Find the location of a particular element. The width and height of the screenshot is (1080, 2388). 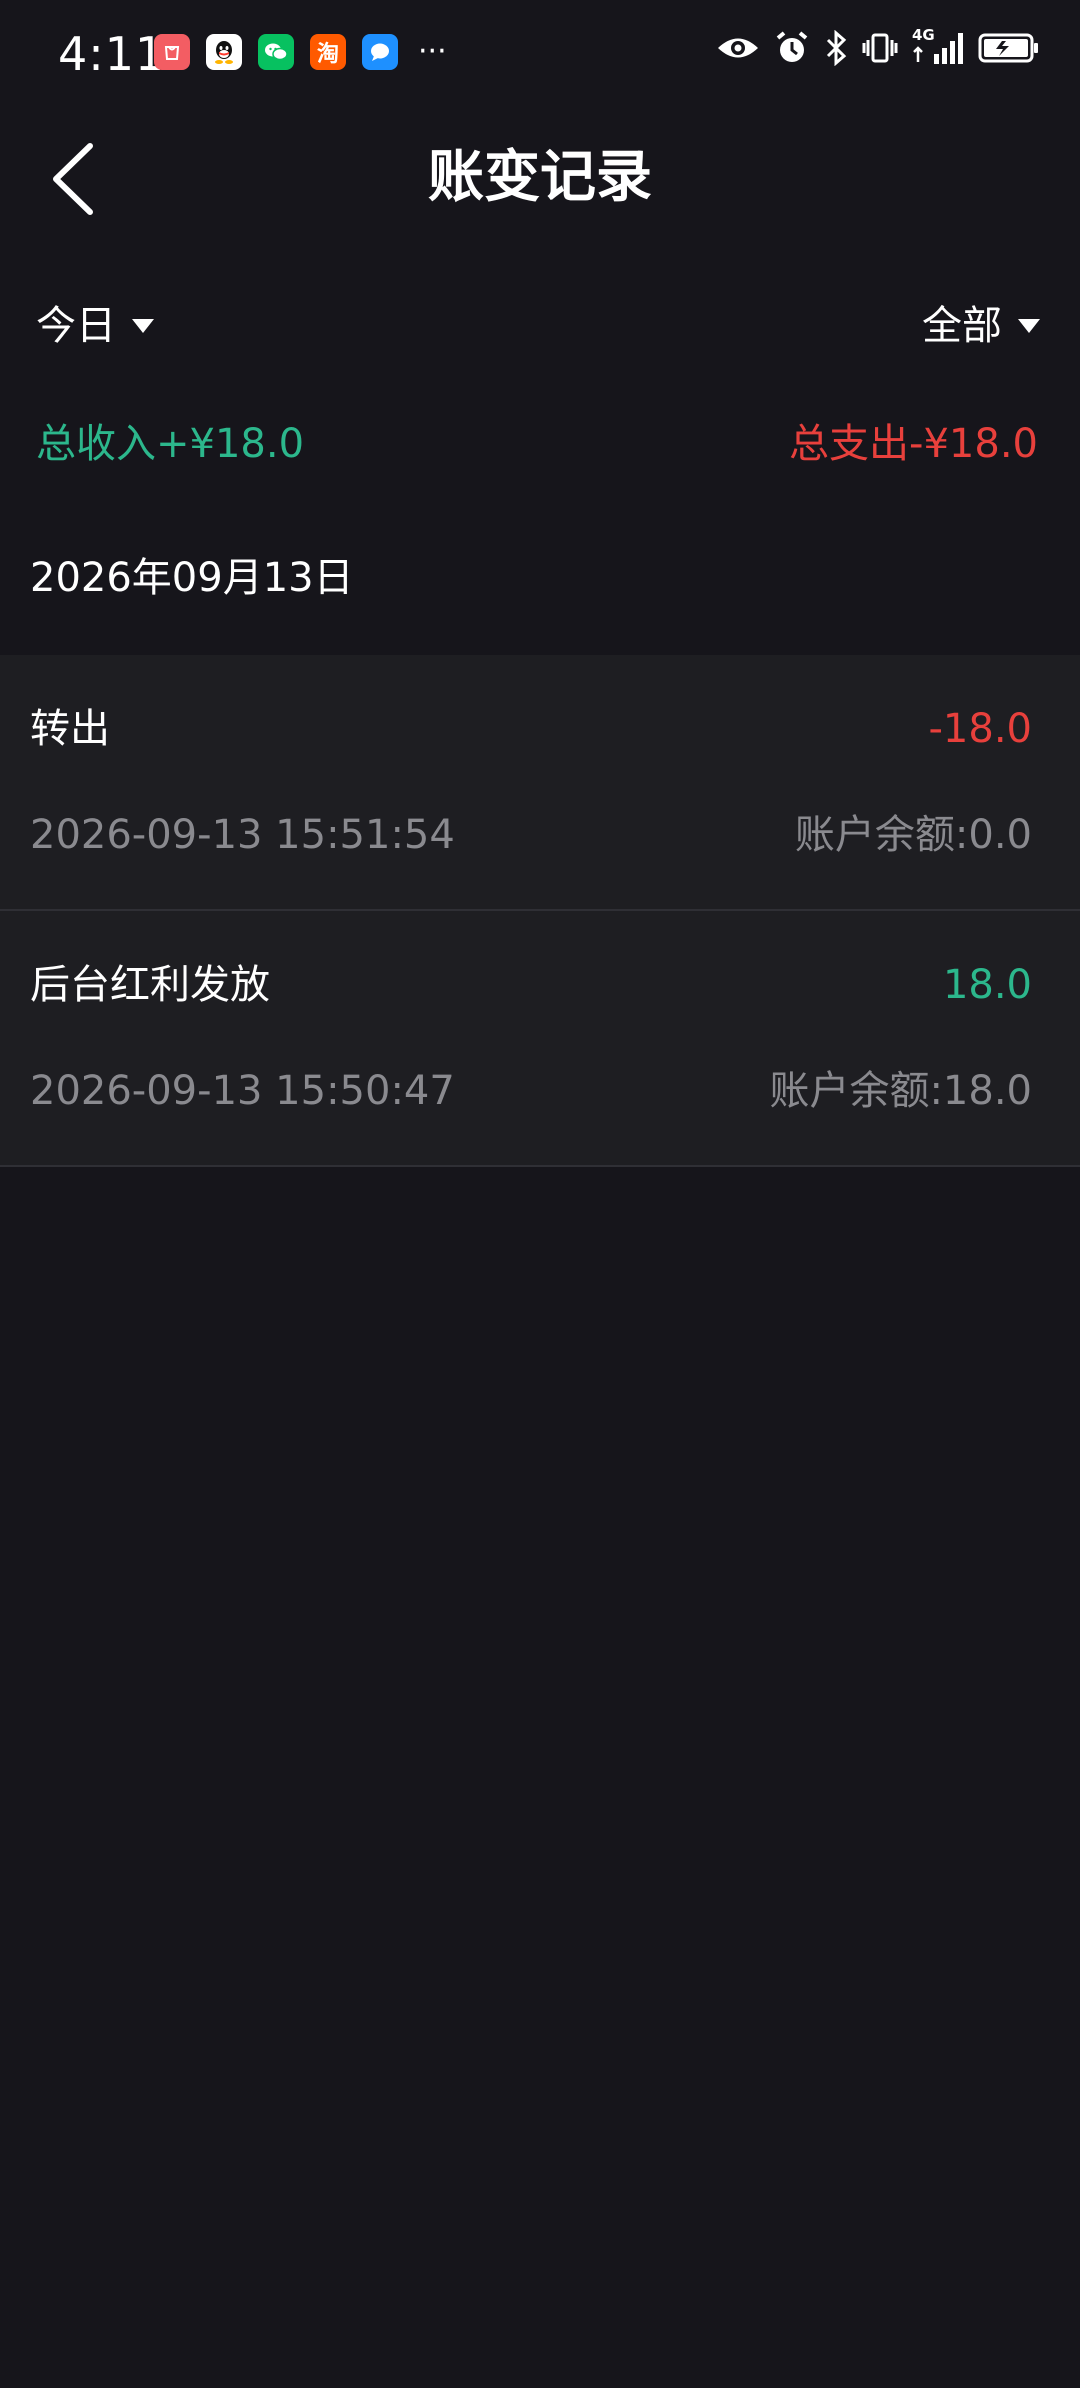

transaction-title: 后台红利发放 is located at coordinates (150, 985).